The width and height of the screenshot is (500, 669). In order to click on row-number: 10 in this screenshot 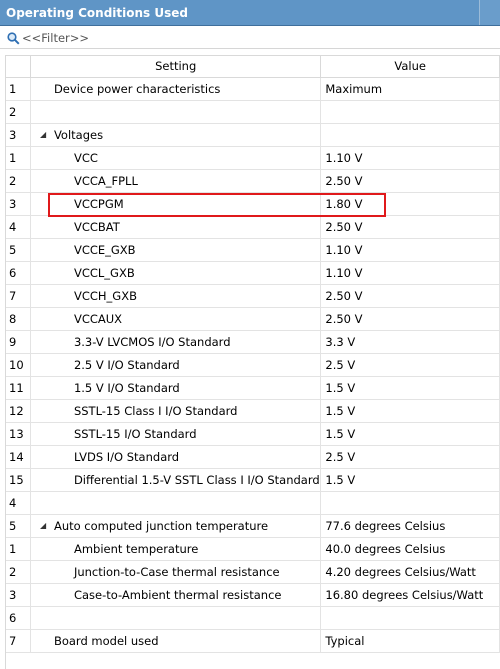, I will do `click(18, 365)`.